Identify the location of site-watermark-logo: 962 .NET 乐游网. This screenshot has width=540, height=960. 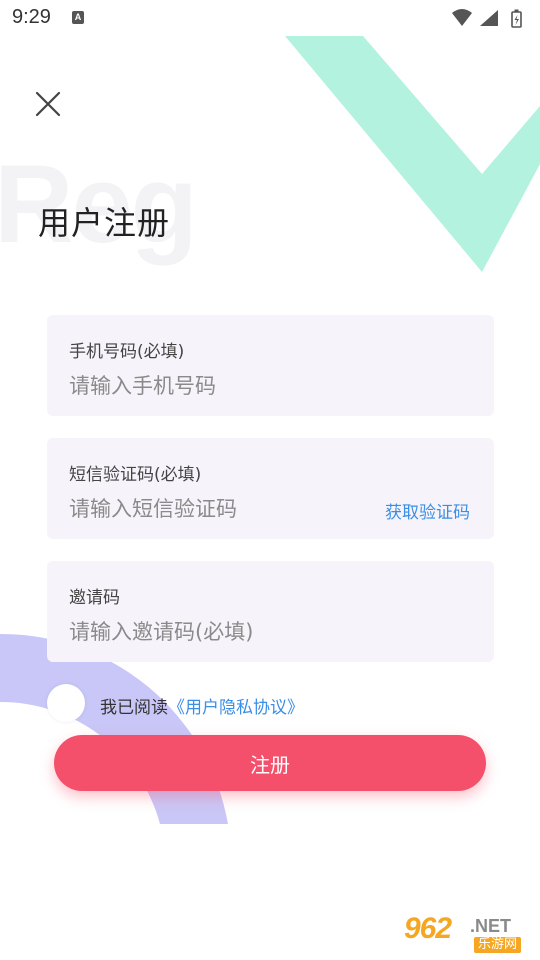
(468, 934).